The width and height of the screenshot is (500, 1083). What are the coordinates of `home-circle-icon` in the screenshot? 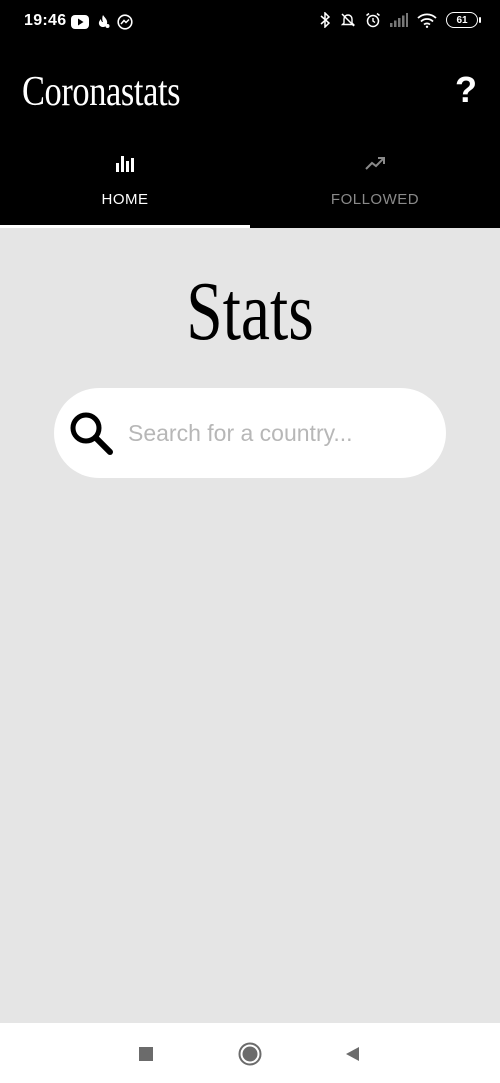 It's located at (250, 1054).